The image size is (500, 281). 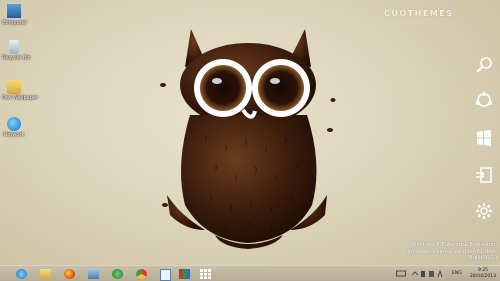 I want to click on desktop-icon-computer: Computer, so click(x=14, y=14).